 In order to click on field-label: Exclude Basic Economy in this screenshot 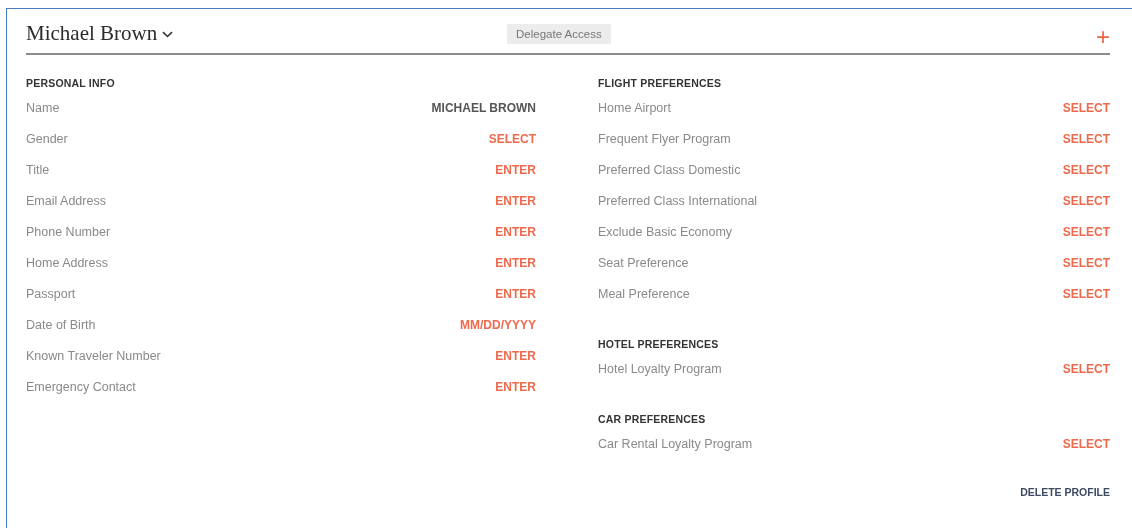, I will do `click(665, 231)`.